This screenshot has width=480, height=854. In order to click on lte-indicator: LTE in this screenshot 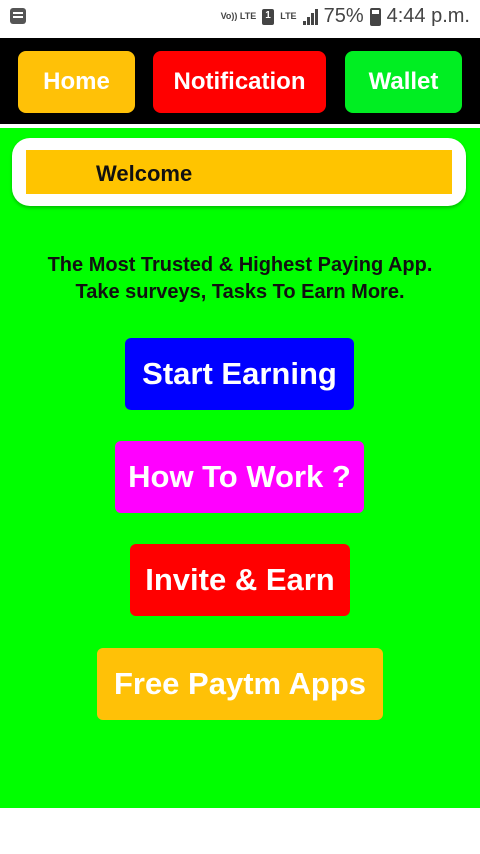, I will do `click(288, 16)`.